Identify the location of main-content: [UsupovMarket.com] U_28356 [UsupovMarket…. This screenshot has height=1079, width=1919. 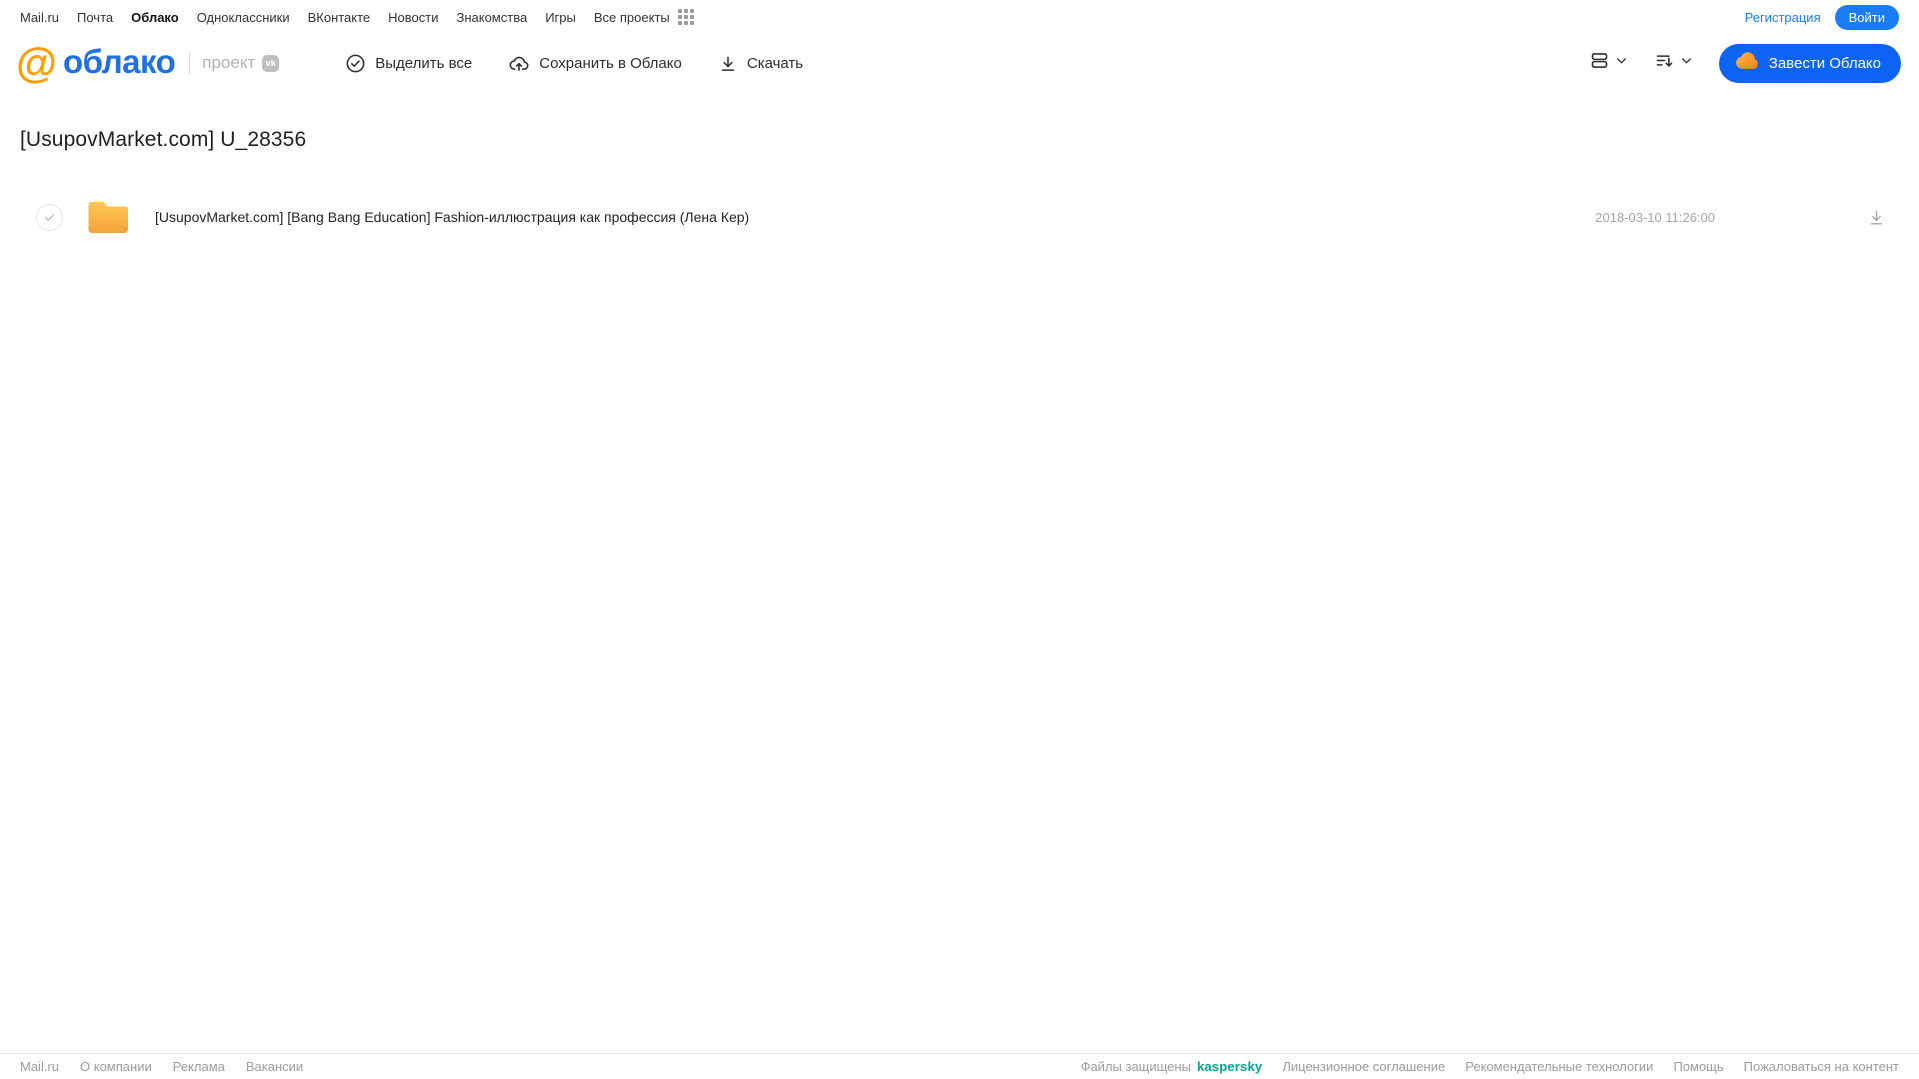
(959, 166).